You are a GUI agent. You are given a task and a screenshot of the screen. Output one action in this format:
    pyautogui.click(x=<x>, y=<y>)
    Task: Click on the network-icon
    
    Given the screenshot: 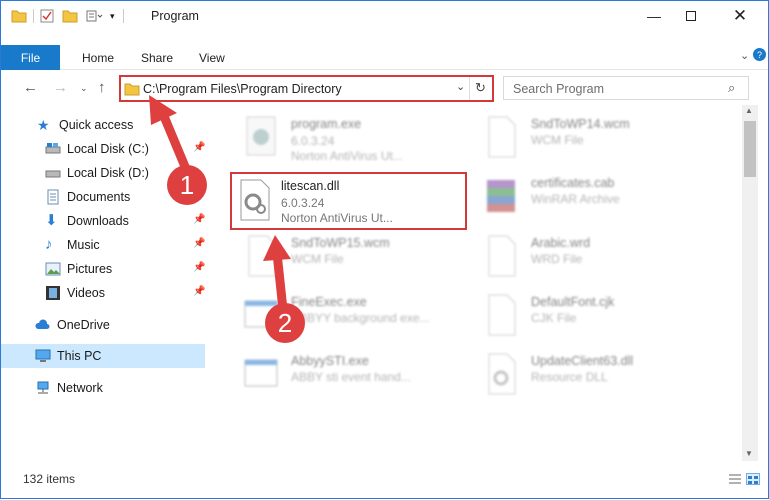 What is the action you would take?
    pyautogui.click(x=43, y=388)
    